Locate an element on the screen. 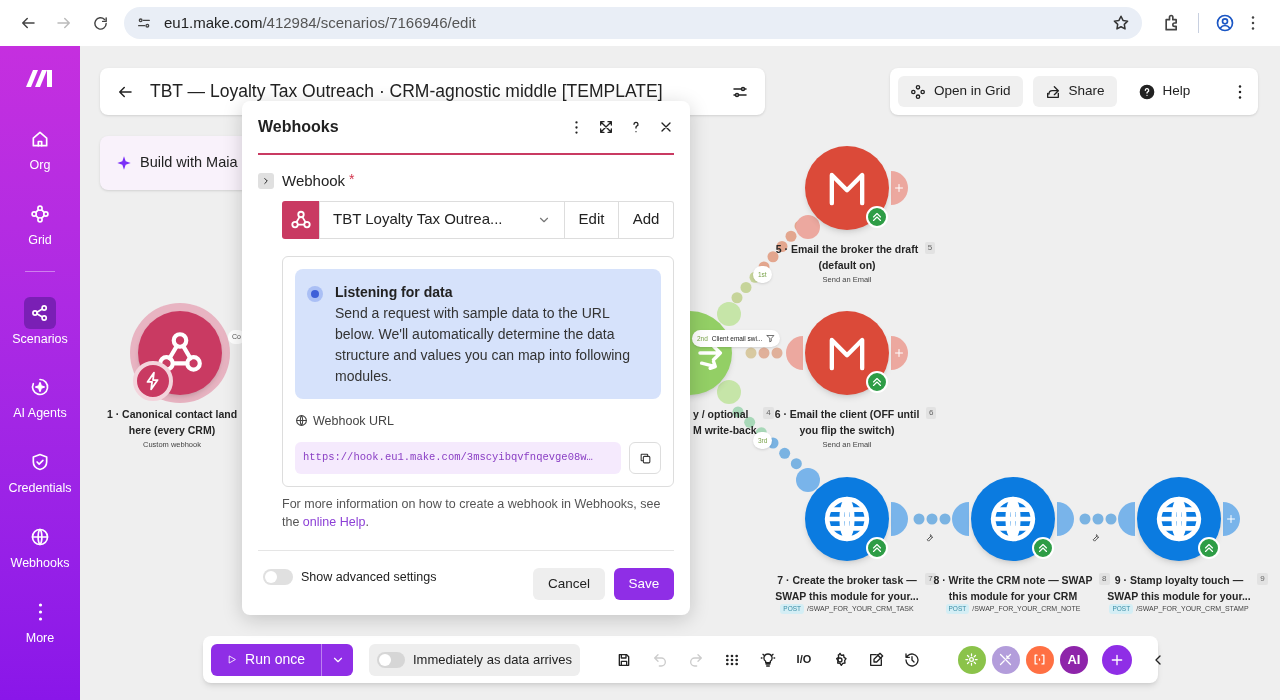 The image size is (1280, 700). add-app-button is located at coordinates (1116, 659).